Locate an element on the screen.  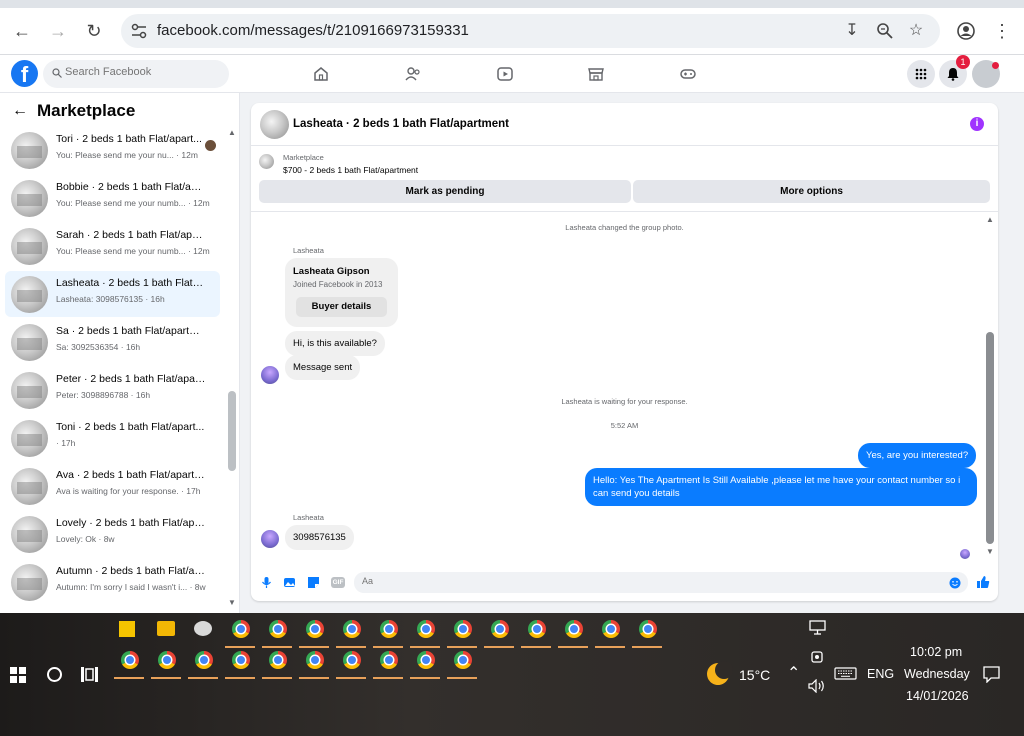
windows-start-icon is located at coordinates (18, 675).